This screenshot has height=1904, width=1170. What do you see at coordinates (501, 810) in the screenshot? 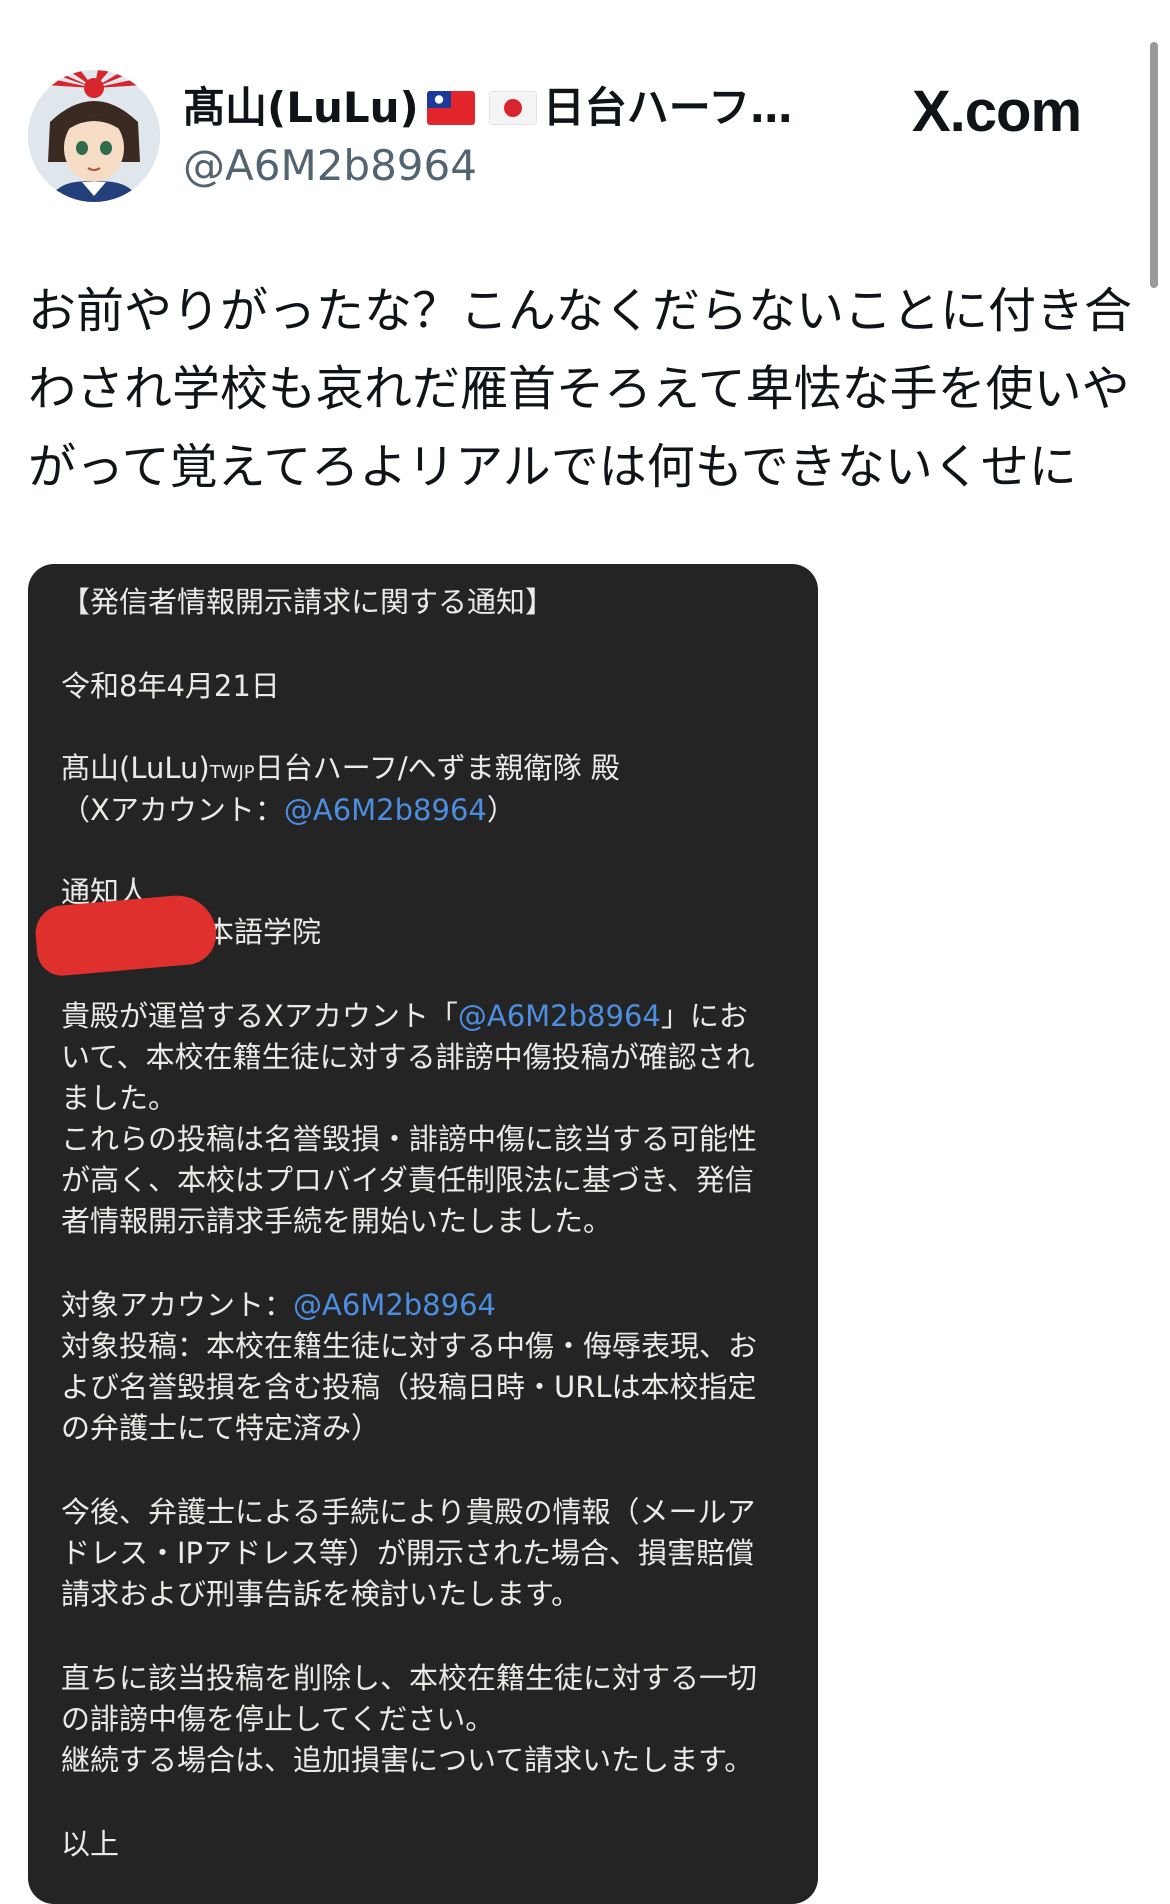
I see `account-suffix: ）` at bounding box center [501, 810].